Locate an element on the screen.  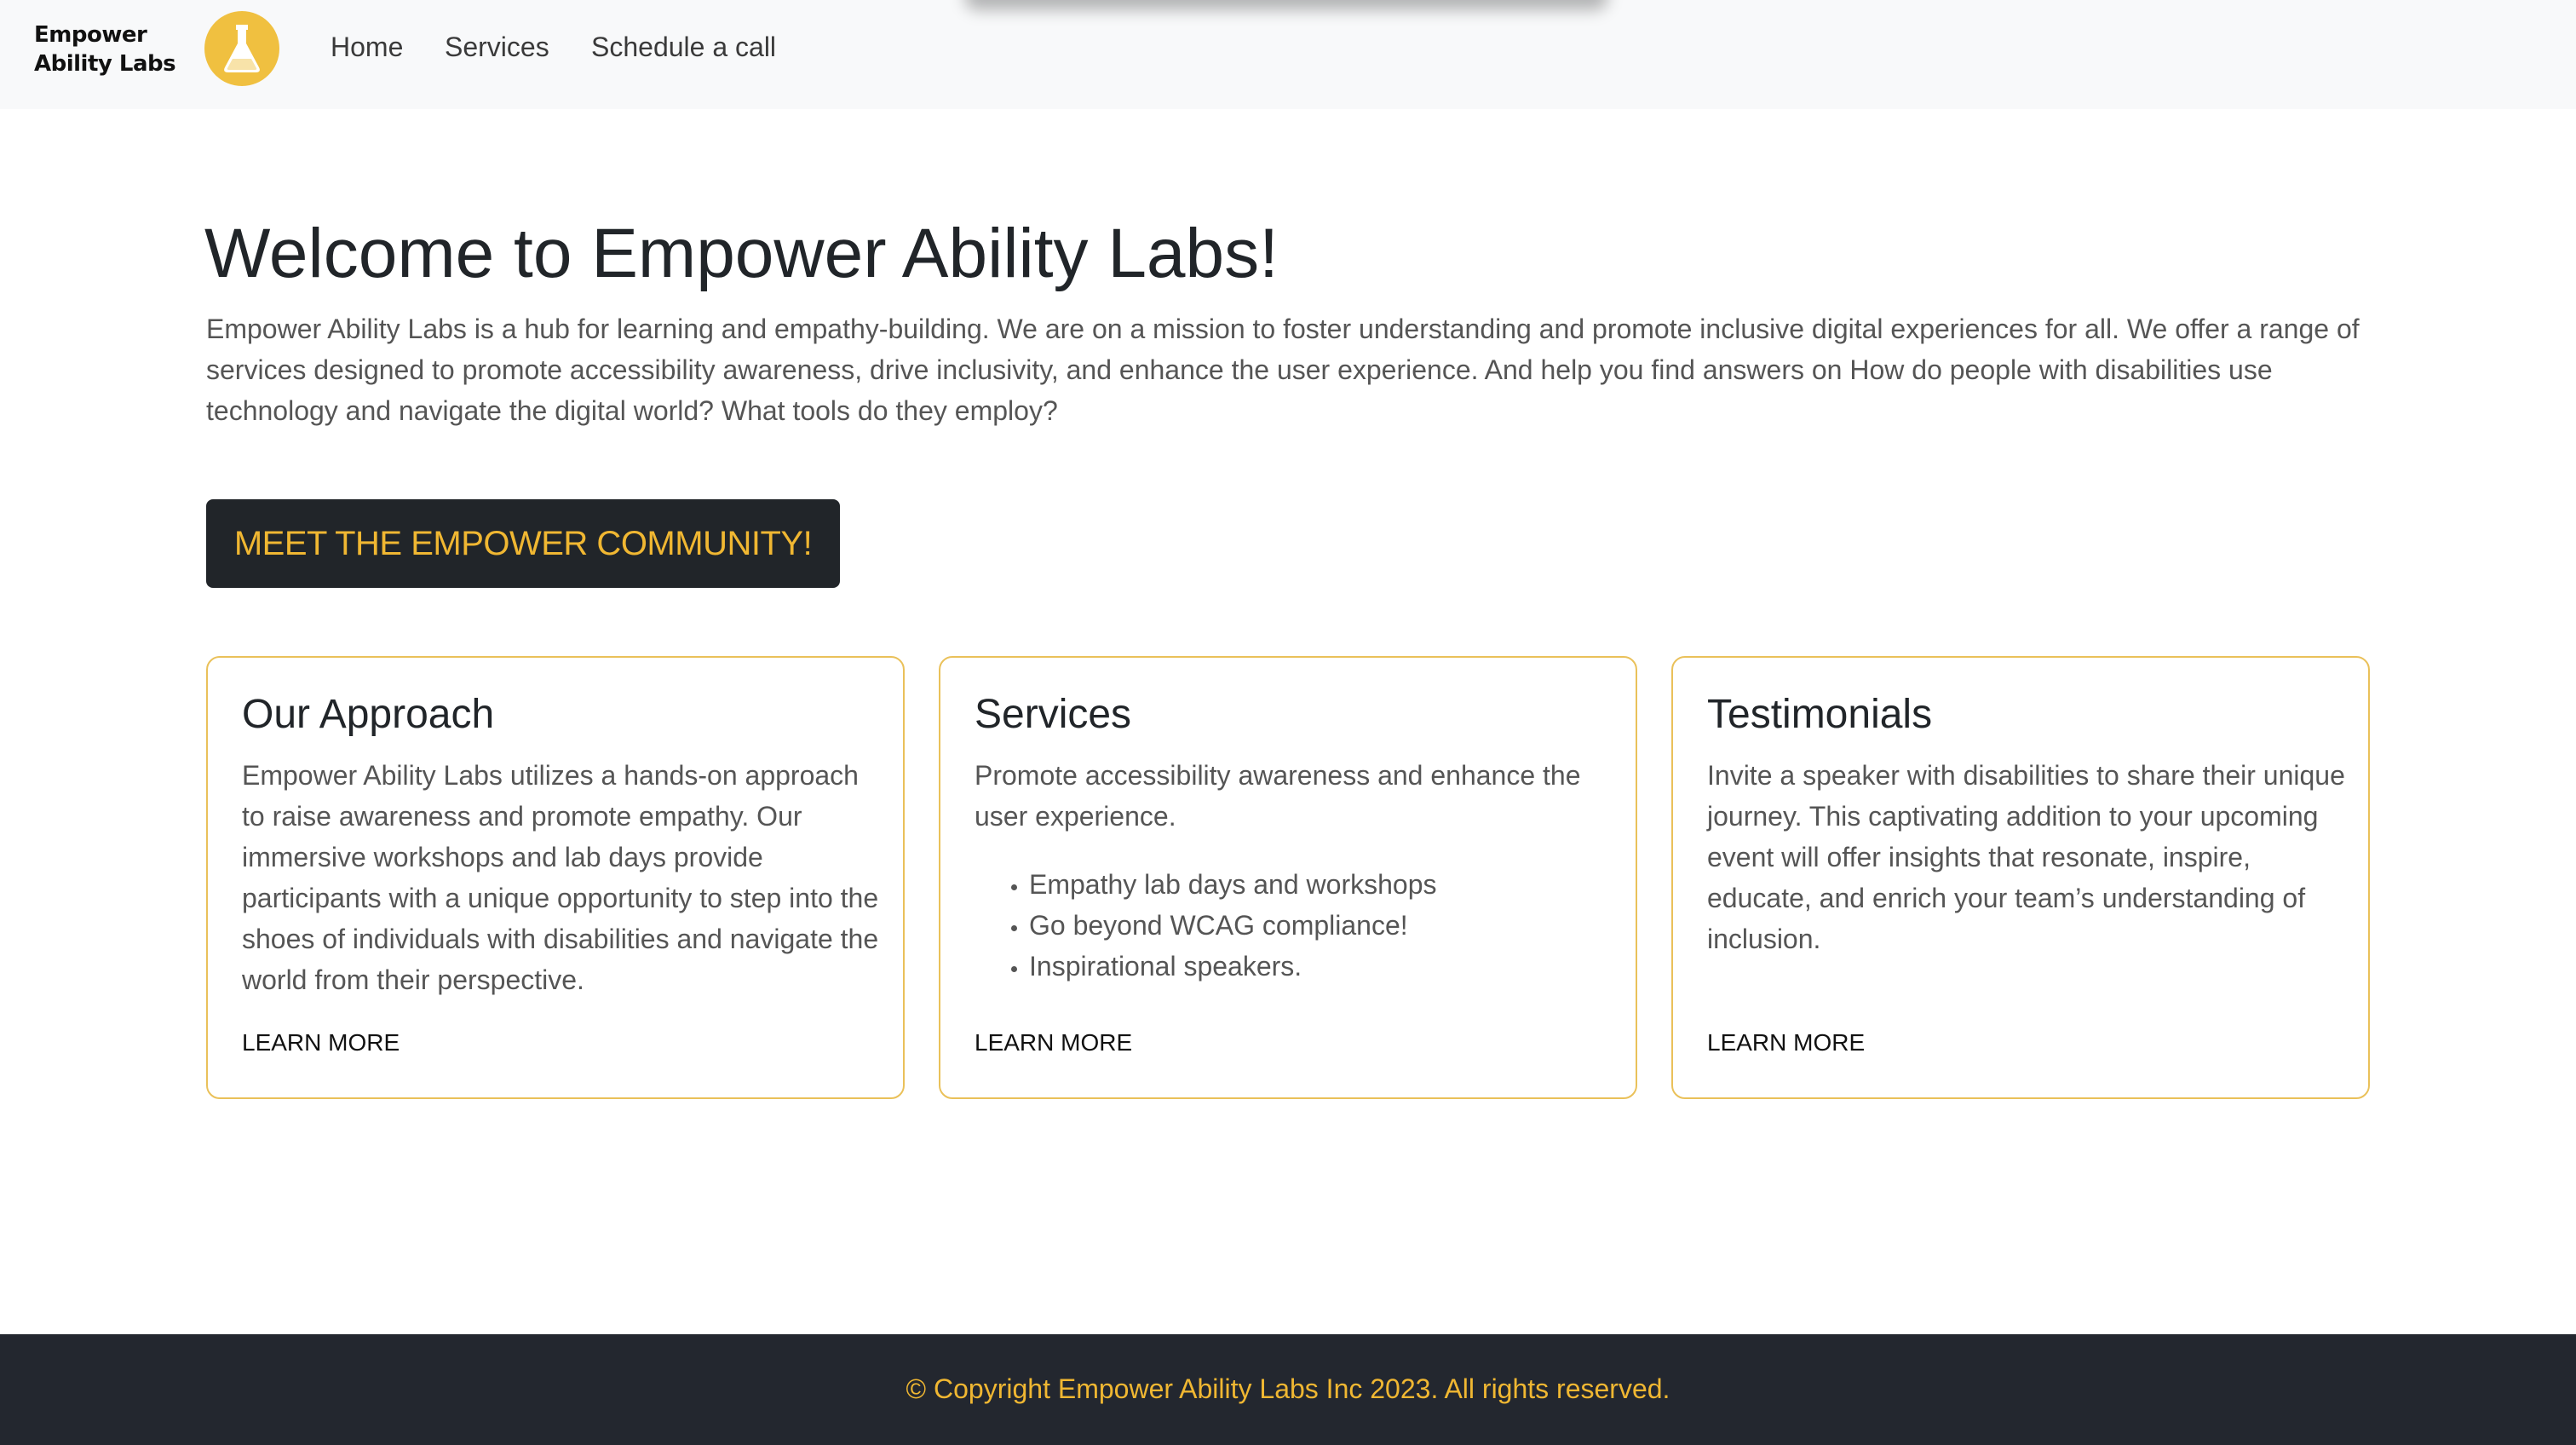
flask-icon is located at coordinates (241, 49).